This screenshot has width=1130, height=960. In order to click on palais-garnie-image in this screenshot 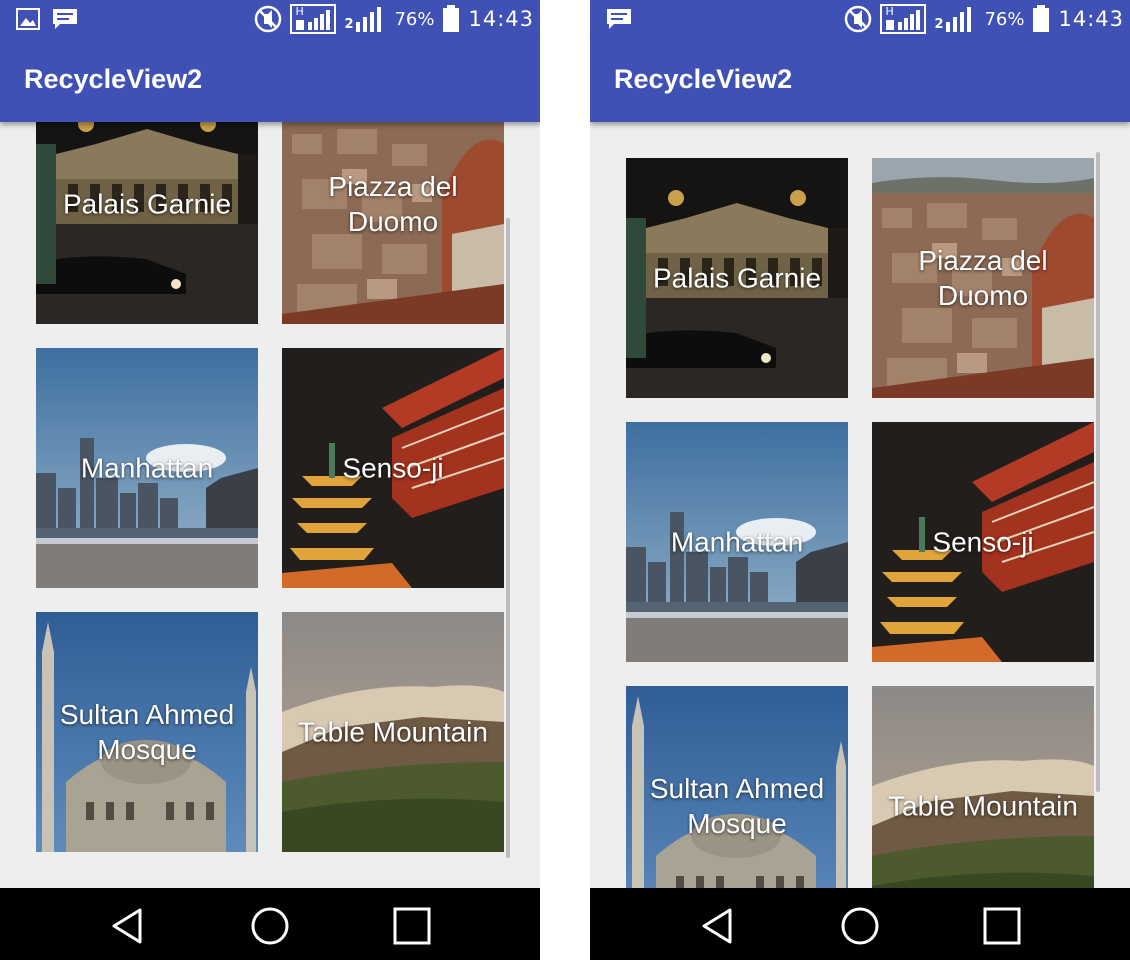, I will do `click(147, 223)`.